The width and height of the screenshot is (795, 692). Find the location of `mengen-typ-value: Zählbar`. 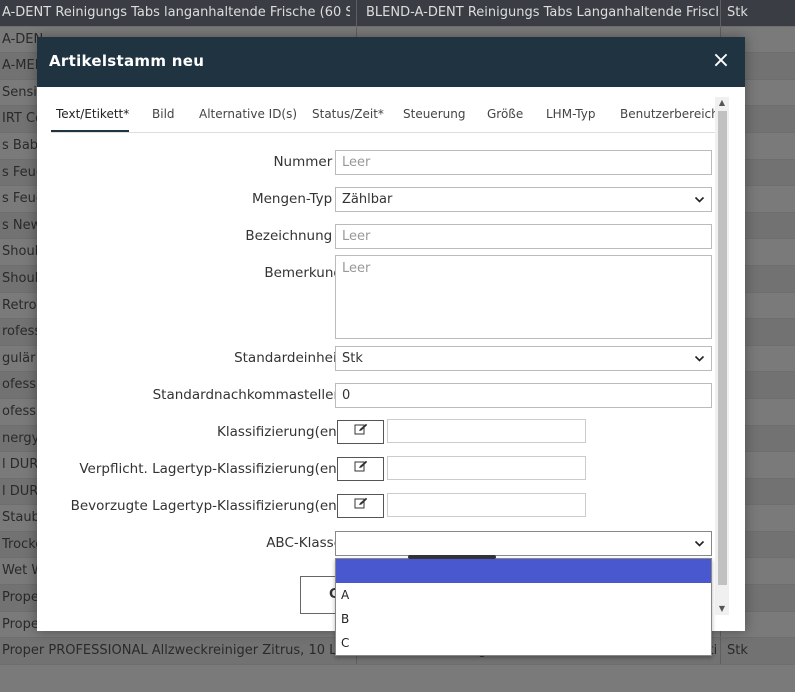

mengen-typ-value: Zählbar is located at coordinates (367, 199).